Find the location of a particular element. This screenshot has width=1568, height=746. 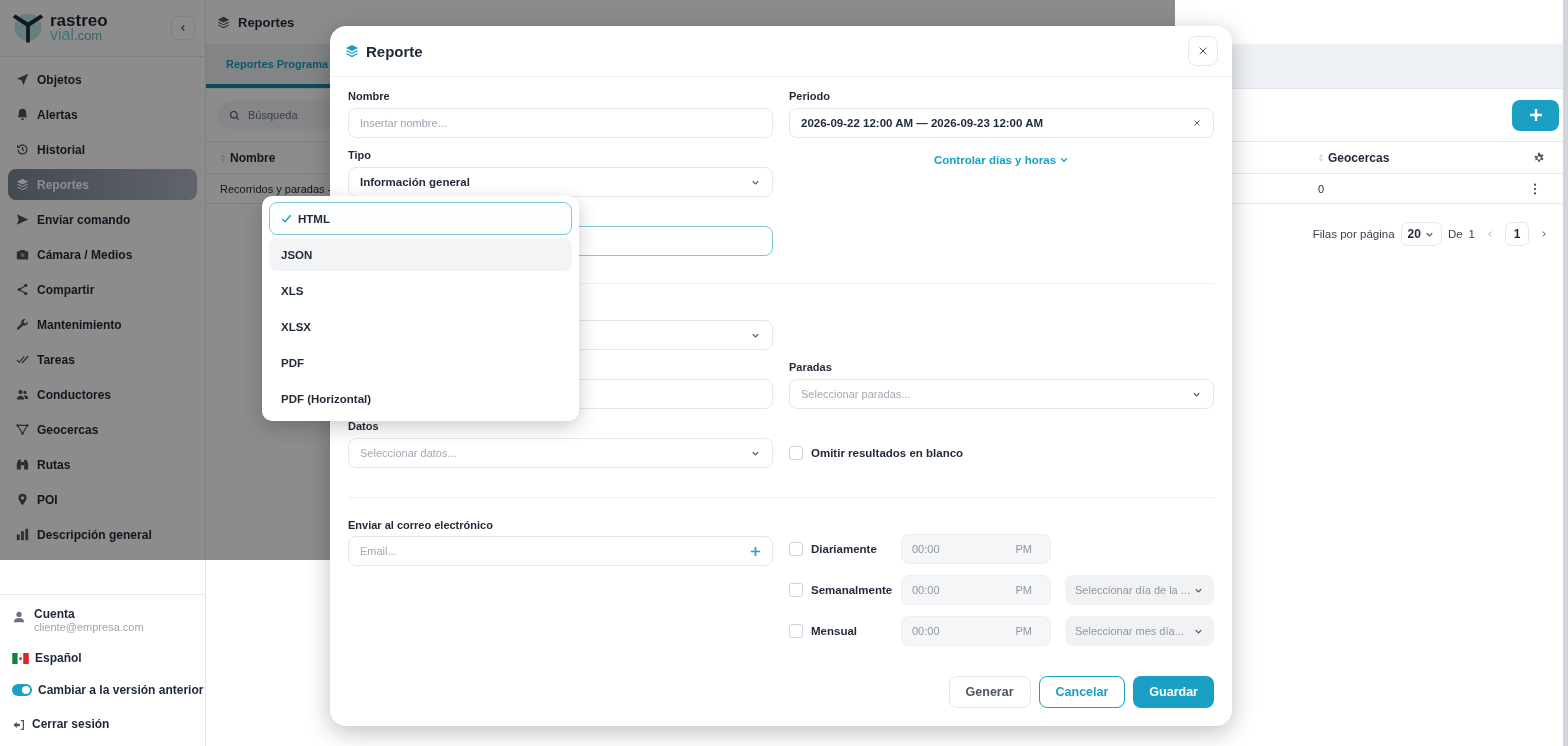

rows-per-page-label: Filas por página is located at coordinates (1353, 234).